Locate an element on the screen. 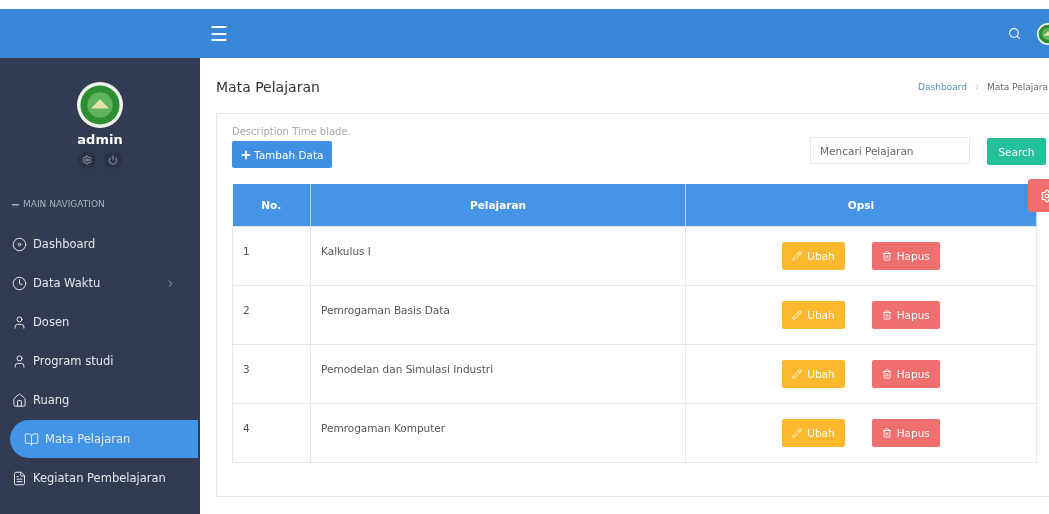 The image size is (1049, 514). table-cell: 2 is located at coordinates (271, 314).